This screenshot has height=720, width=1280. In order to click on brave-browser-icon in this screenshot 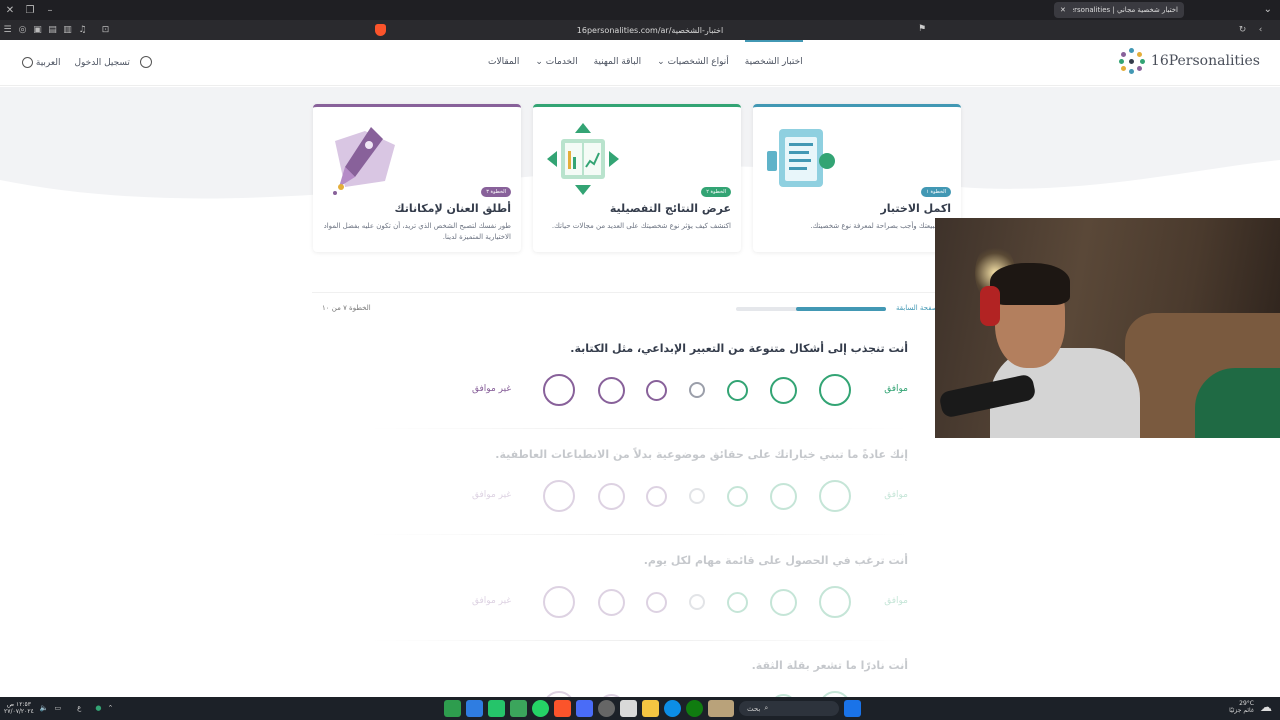, I will do `click(562, 708)`.